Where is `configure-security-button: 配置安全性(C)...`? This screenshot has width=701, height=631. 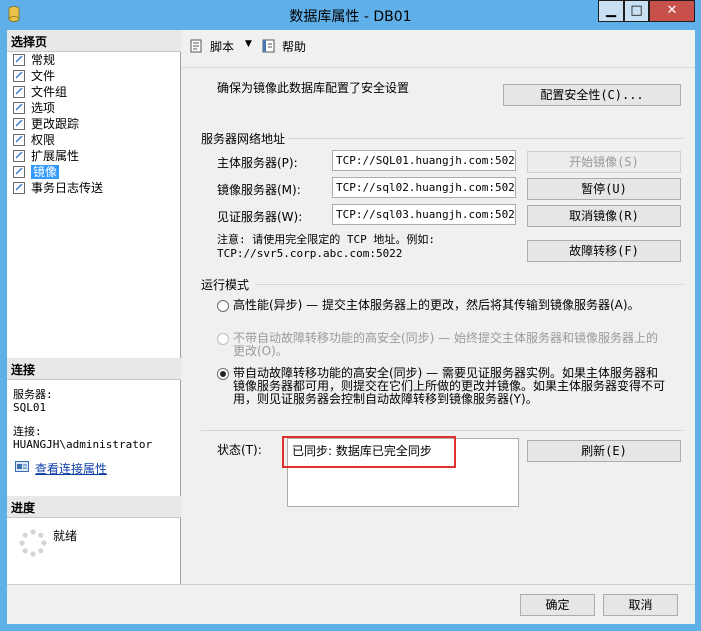
configure-security-button: 配置安全性(C)... is located at coordinates (592, 95).